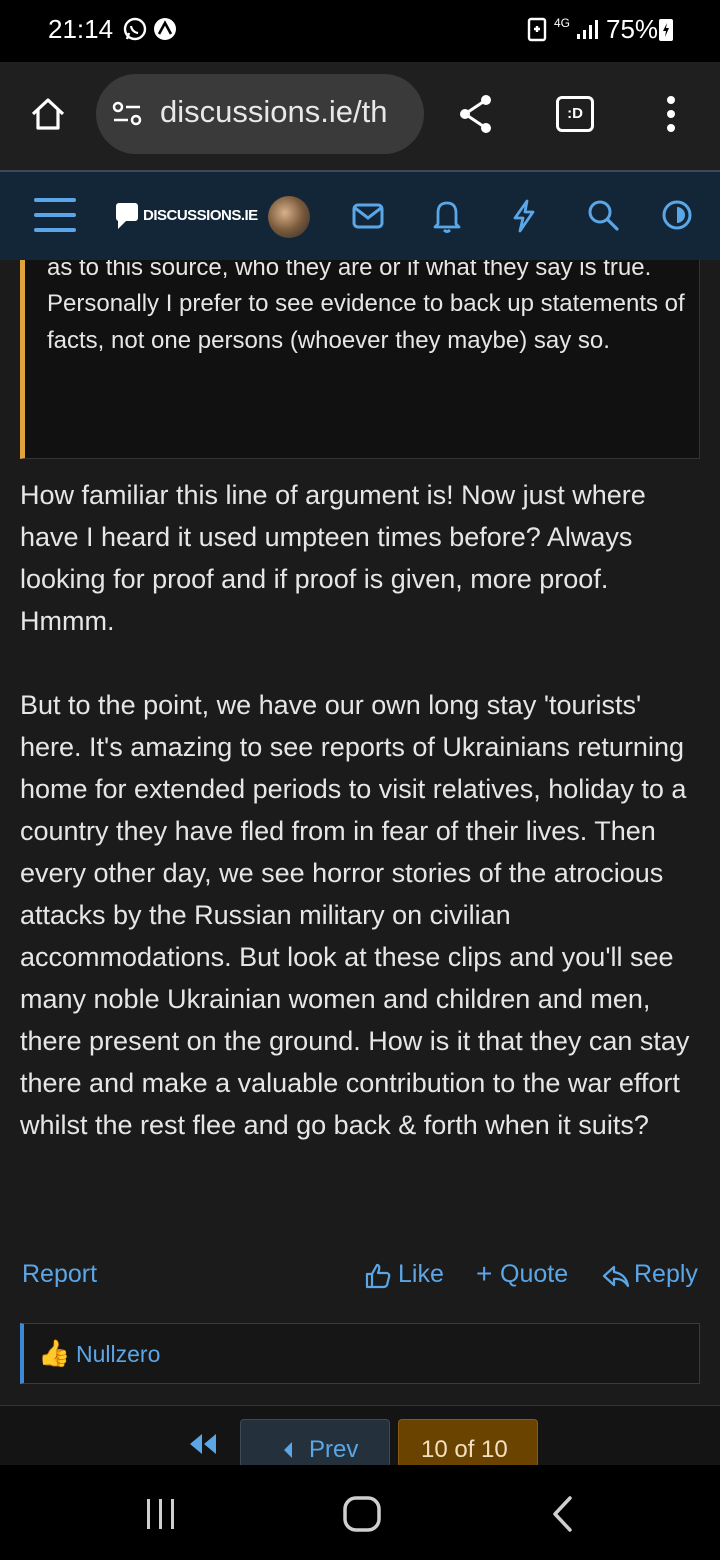 This screenshot has width=720, height=1560. Describe the element at coordinates (524, 216) in the screenshot. I see `lightning-icon` at that location.